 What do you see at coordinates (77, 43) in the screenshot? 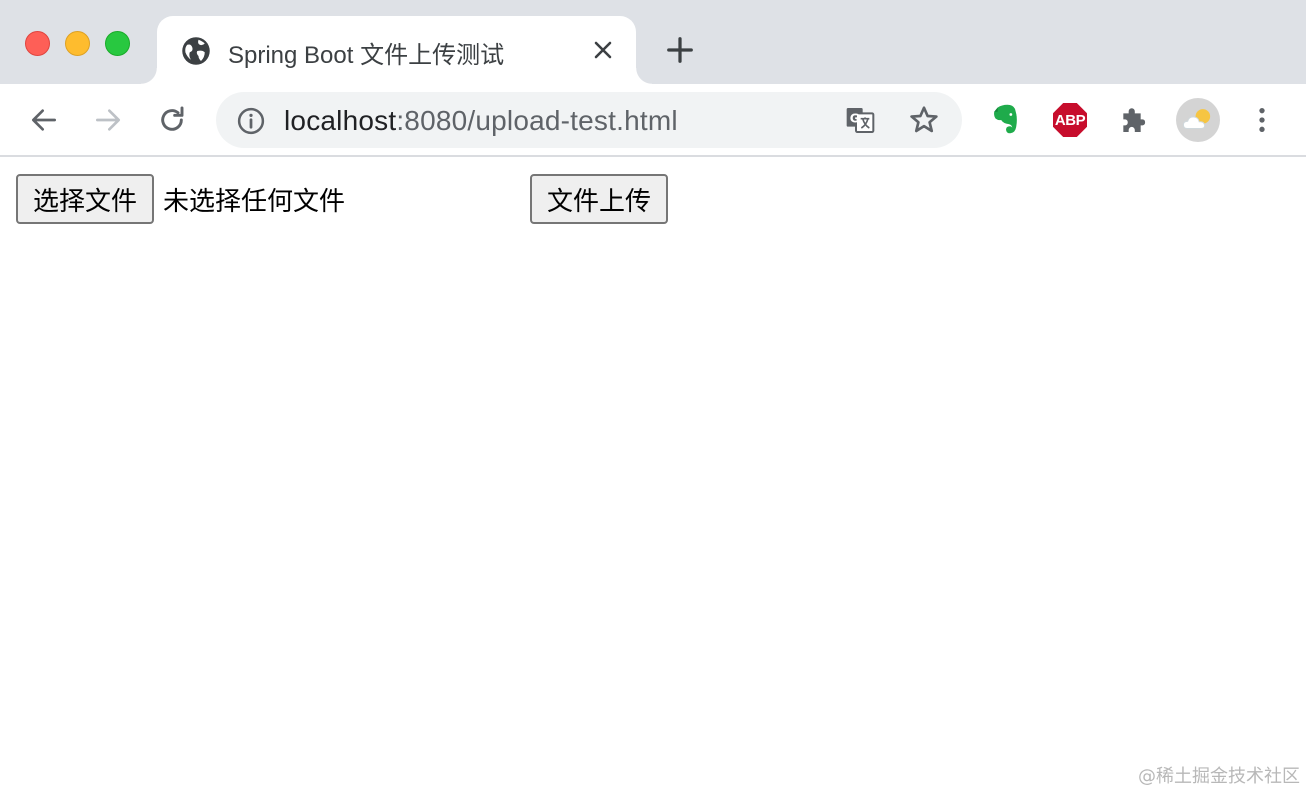
I see `minimize-window-button` at bounding box center [77, 43].